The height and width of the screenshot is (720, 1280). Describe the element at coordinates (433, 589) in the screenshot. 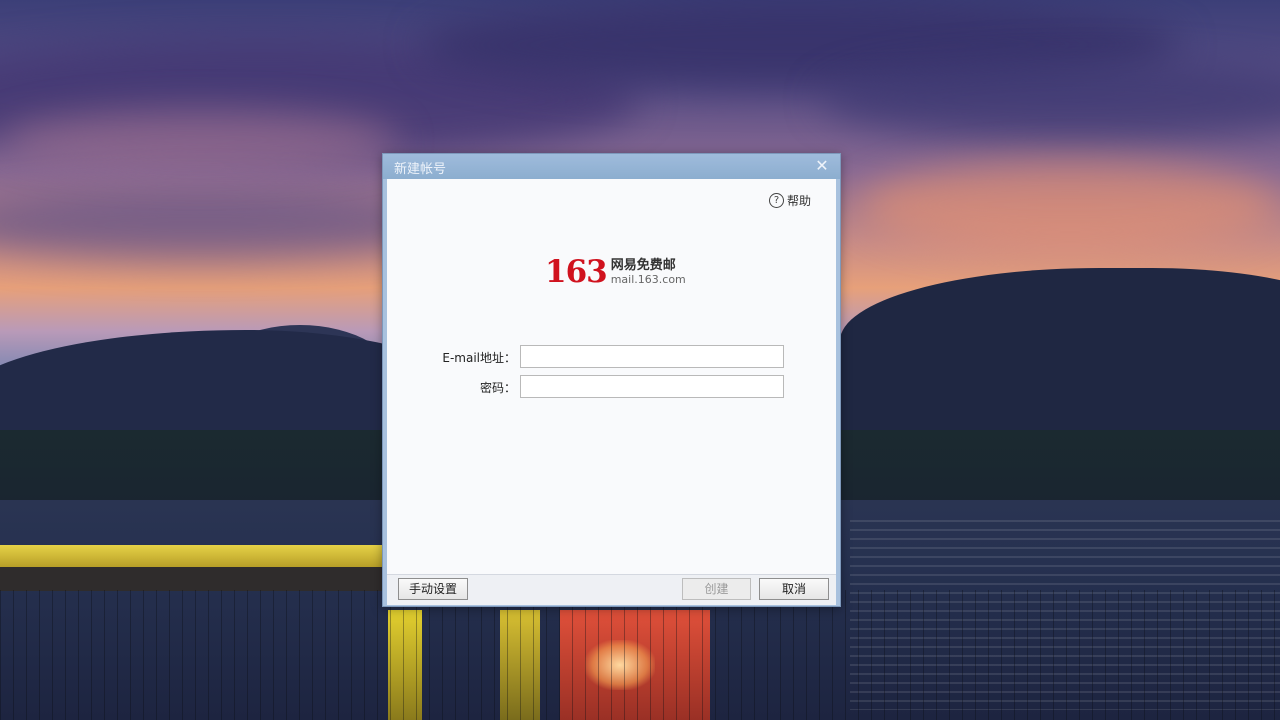

I see `manual-setup-button: 手动设置` at that location.